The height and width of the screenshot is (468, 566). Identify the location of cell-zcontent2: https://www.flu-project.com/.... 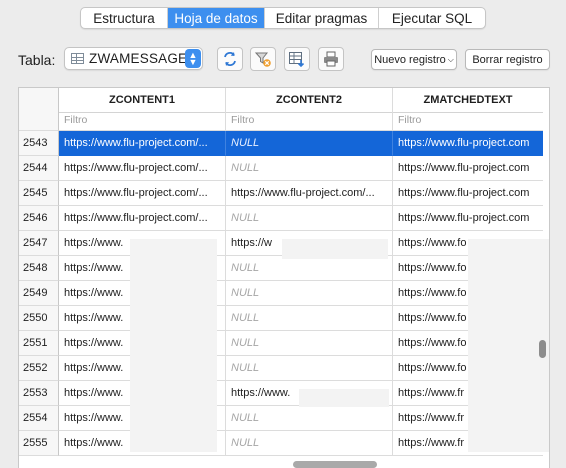
(309, 193).